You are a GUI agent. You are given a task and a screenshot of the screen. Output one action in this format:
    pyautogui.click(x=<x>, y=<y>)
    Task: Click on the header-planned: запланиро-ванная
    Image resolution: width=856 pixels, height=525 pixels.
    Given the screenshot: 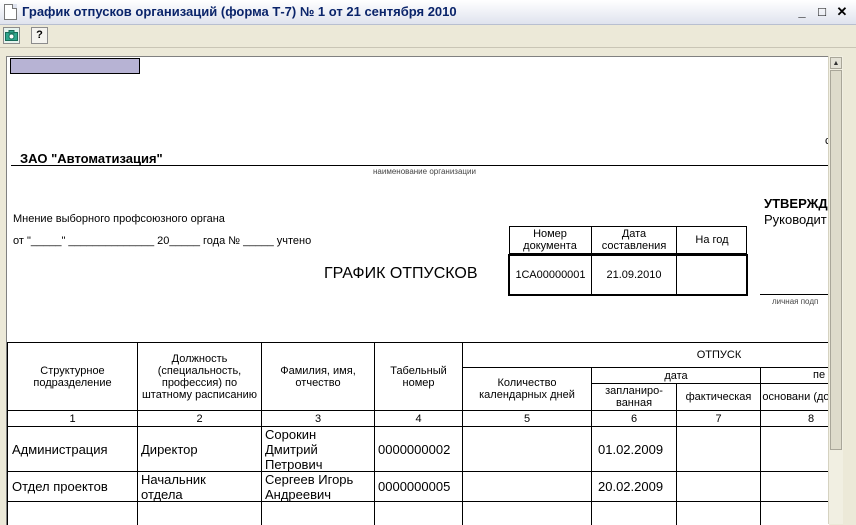 What is the action you would take?
    pyautogui.click(x=634, y=397)
    